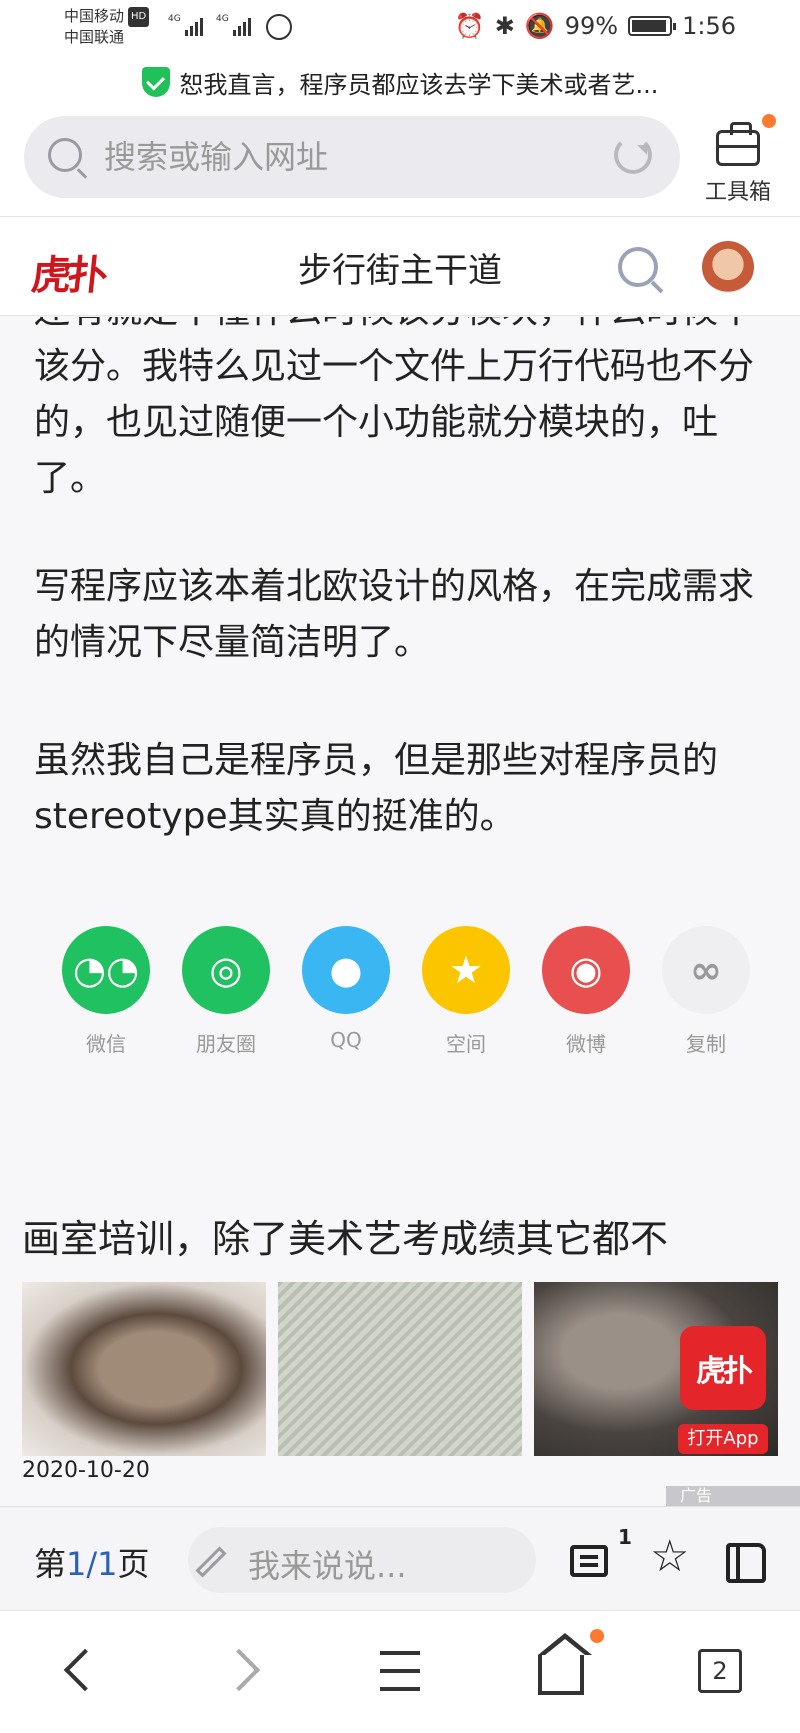 This screenshot has width=800, height=1733. I want to click on forward-icon, so click(239, 1670).